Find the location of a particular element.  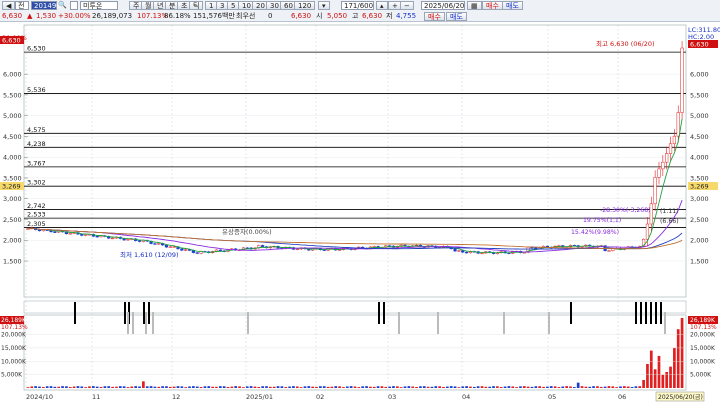

sell-button: 매도 is located at coordinates (512, 5).